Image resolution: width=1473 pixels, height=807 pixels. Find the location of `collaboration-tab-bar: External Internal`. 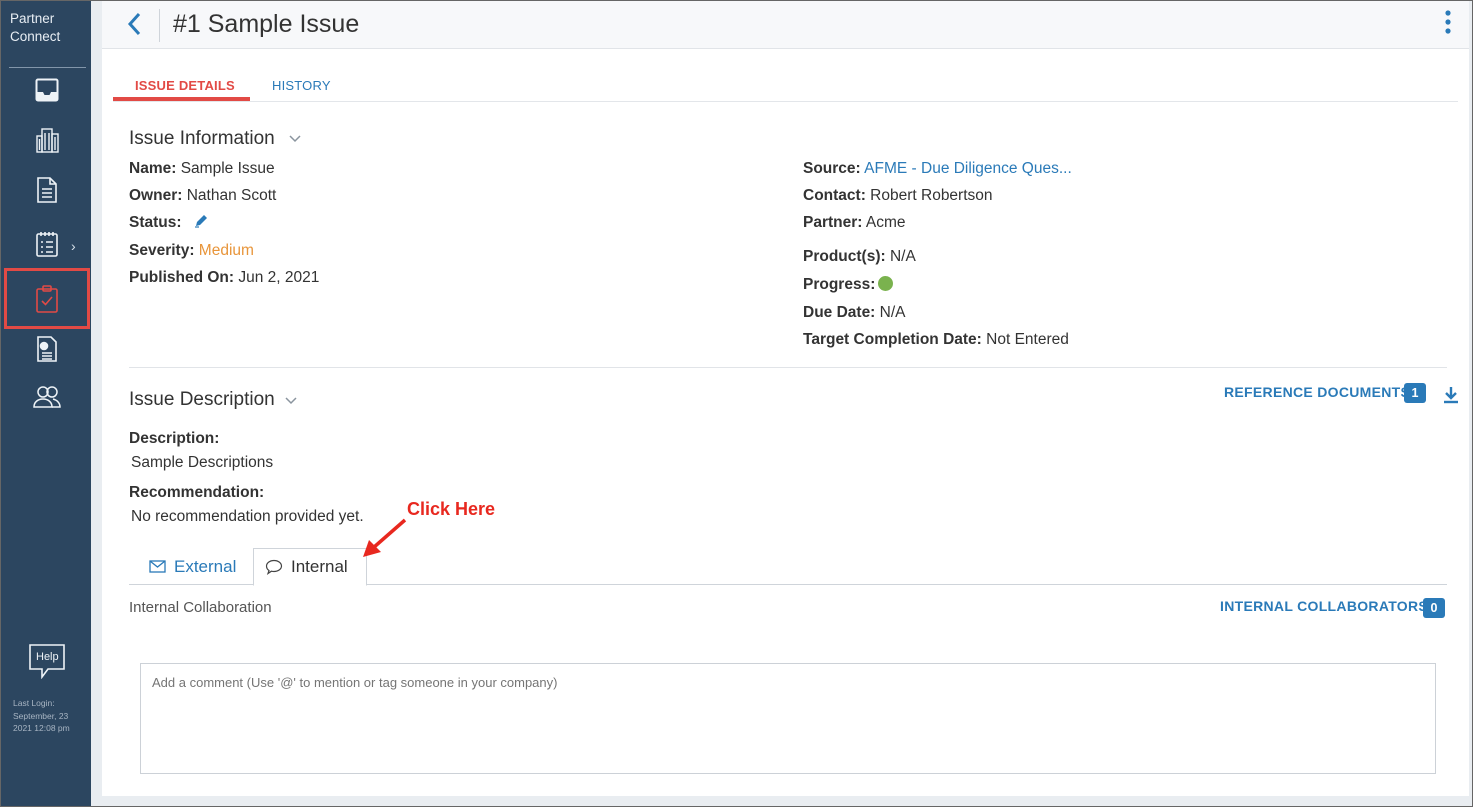

collaboration-tab-bar: External Internal is located at coordinates (788, 567).